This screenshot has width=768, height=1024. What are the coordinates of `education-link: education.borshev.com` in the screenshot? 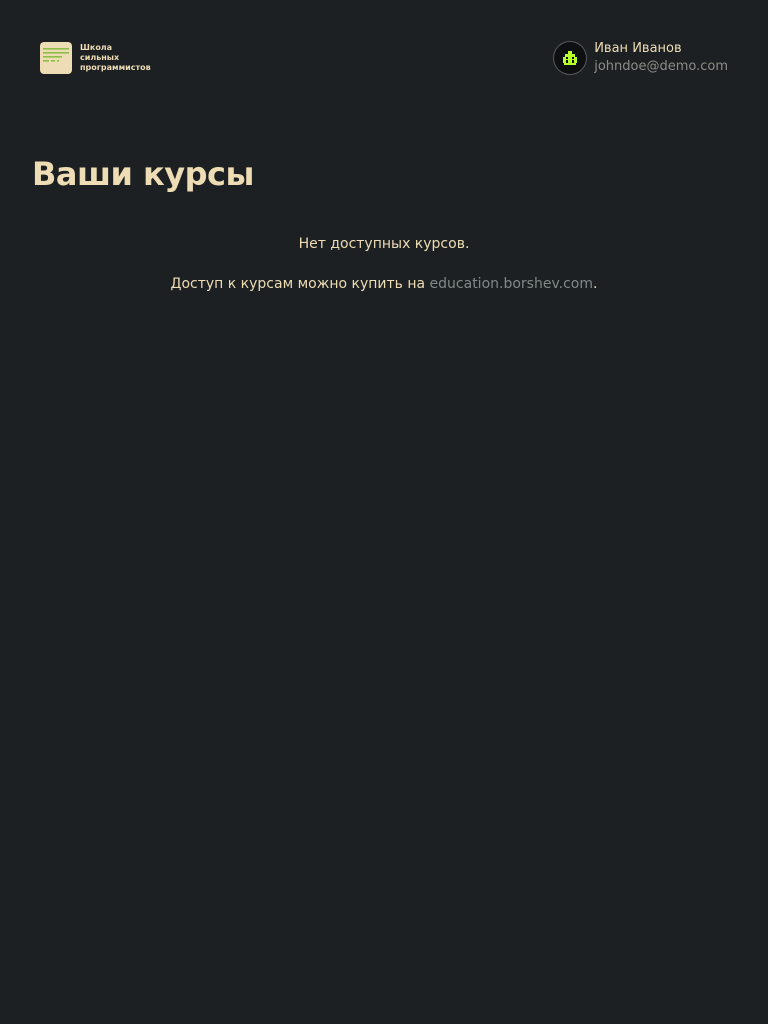 It's located at (511, 284).